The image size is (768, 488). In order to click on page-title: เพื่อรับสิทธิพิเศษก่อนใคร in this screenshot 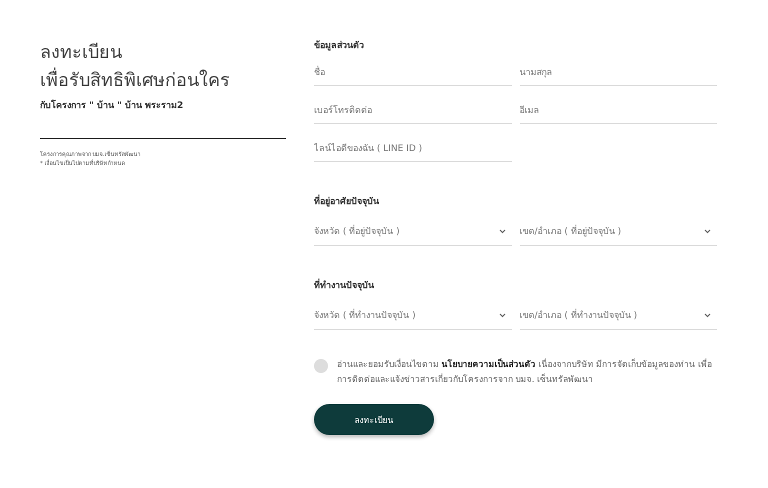, I will do `click(163, 81)`.